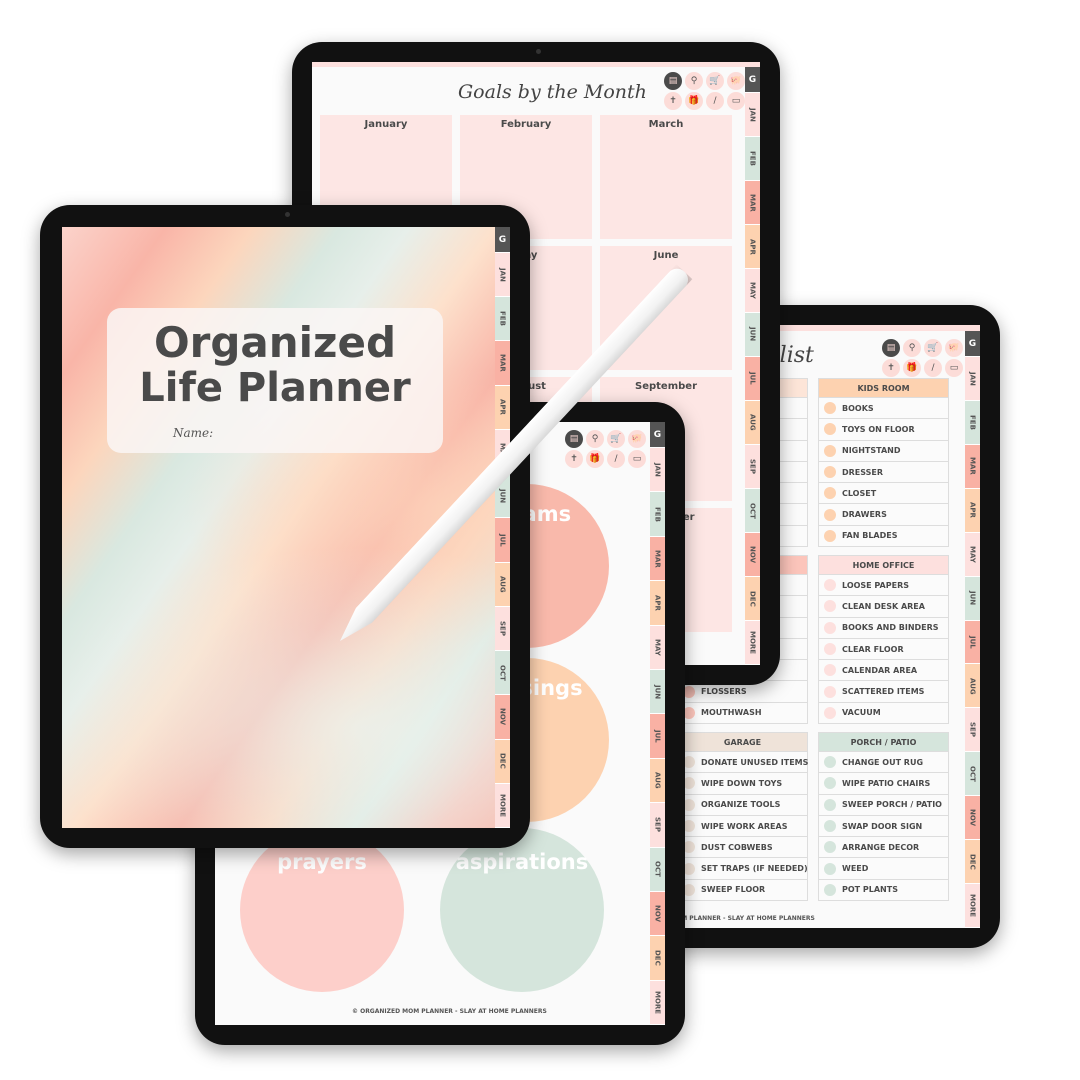 This screenshot has height=1080, width=1080. What do you see at coordinates (972, 730) in the screenshot?
I see `tab-sep: SEP` at bounding box center [972, 730].